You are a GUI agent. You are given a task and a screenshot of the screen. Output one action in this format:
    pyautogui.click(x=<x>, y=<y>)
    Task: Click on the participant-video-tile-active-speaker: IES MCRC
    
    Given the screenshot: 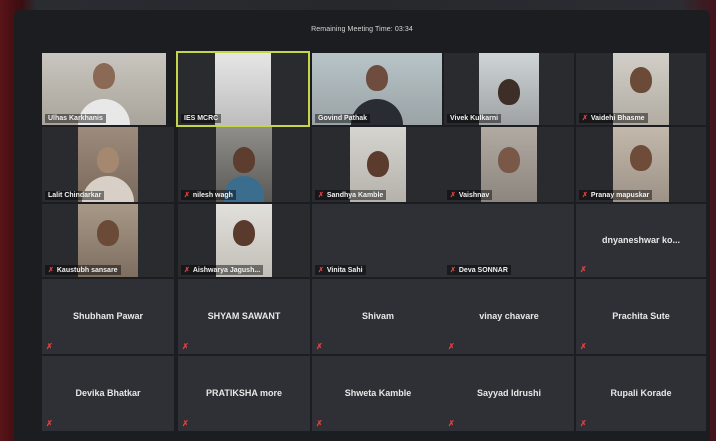 What is the action you would take?
    pyautogui.click(x=243, y=89)
    